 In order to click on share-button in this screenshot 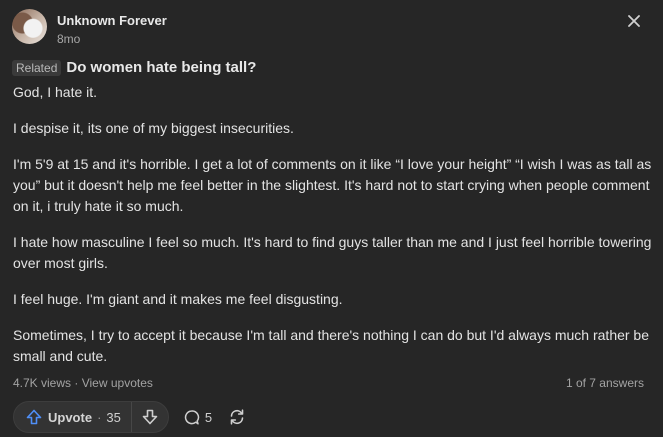, I will do `click(237, 417)`.